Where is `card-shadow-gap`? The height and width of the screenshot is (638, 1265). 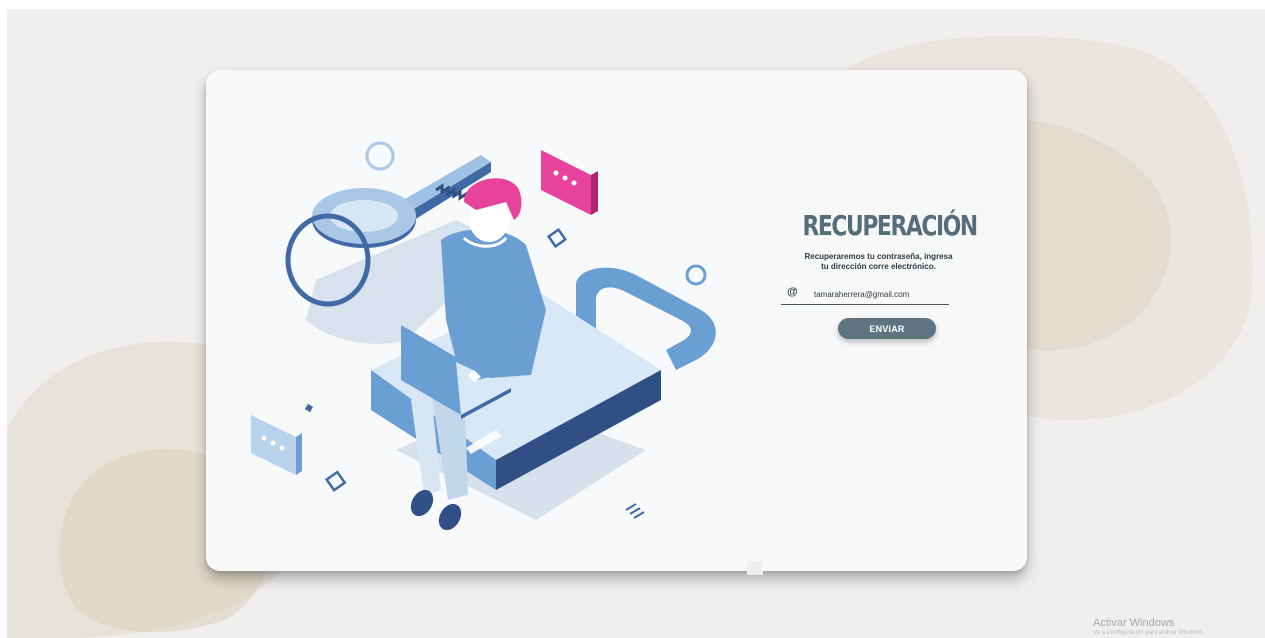 card-shadow-gap is located at coordinates (755, 568).